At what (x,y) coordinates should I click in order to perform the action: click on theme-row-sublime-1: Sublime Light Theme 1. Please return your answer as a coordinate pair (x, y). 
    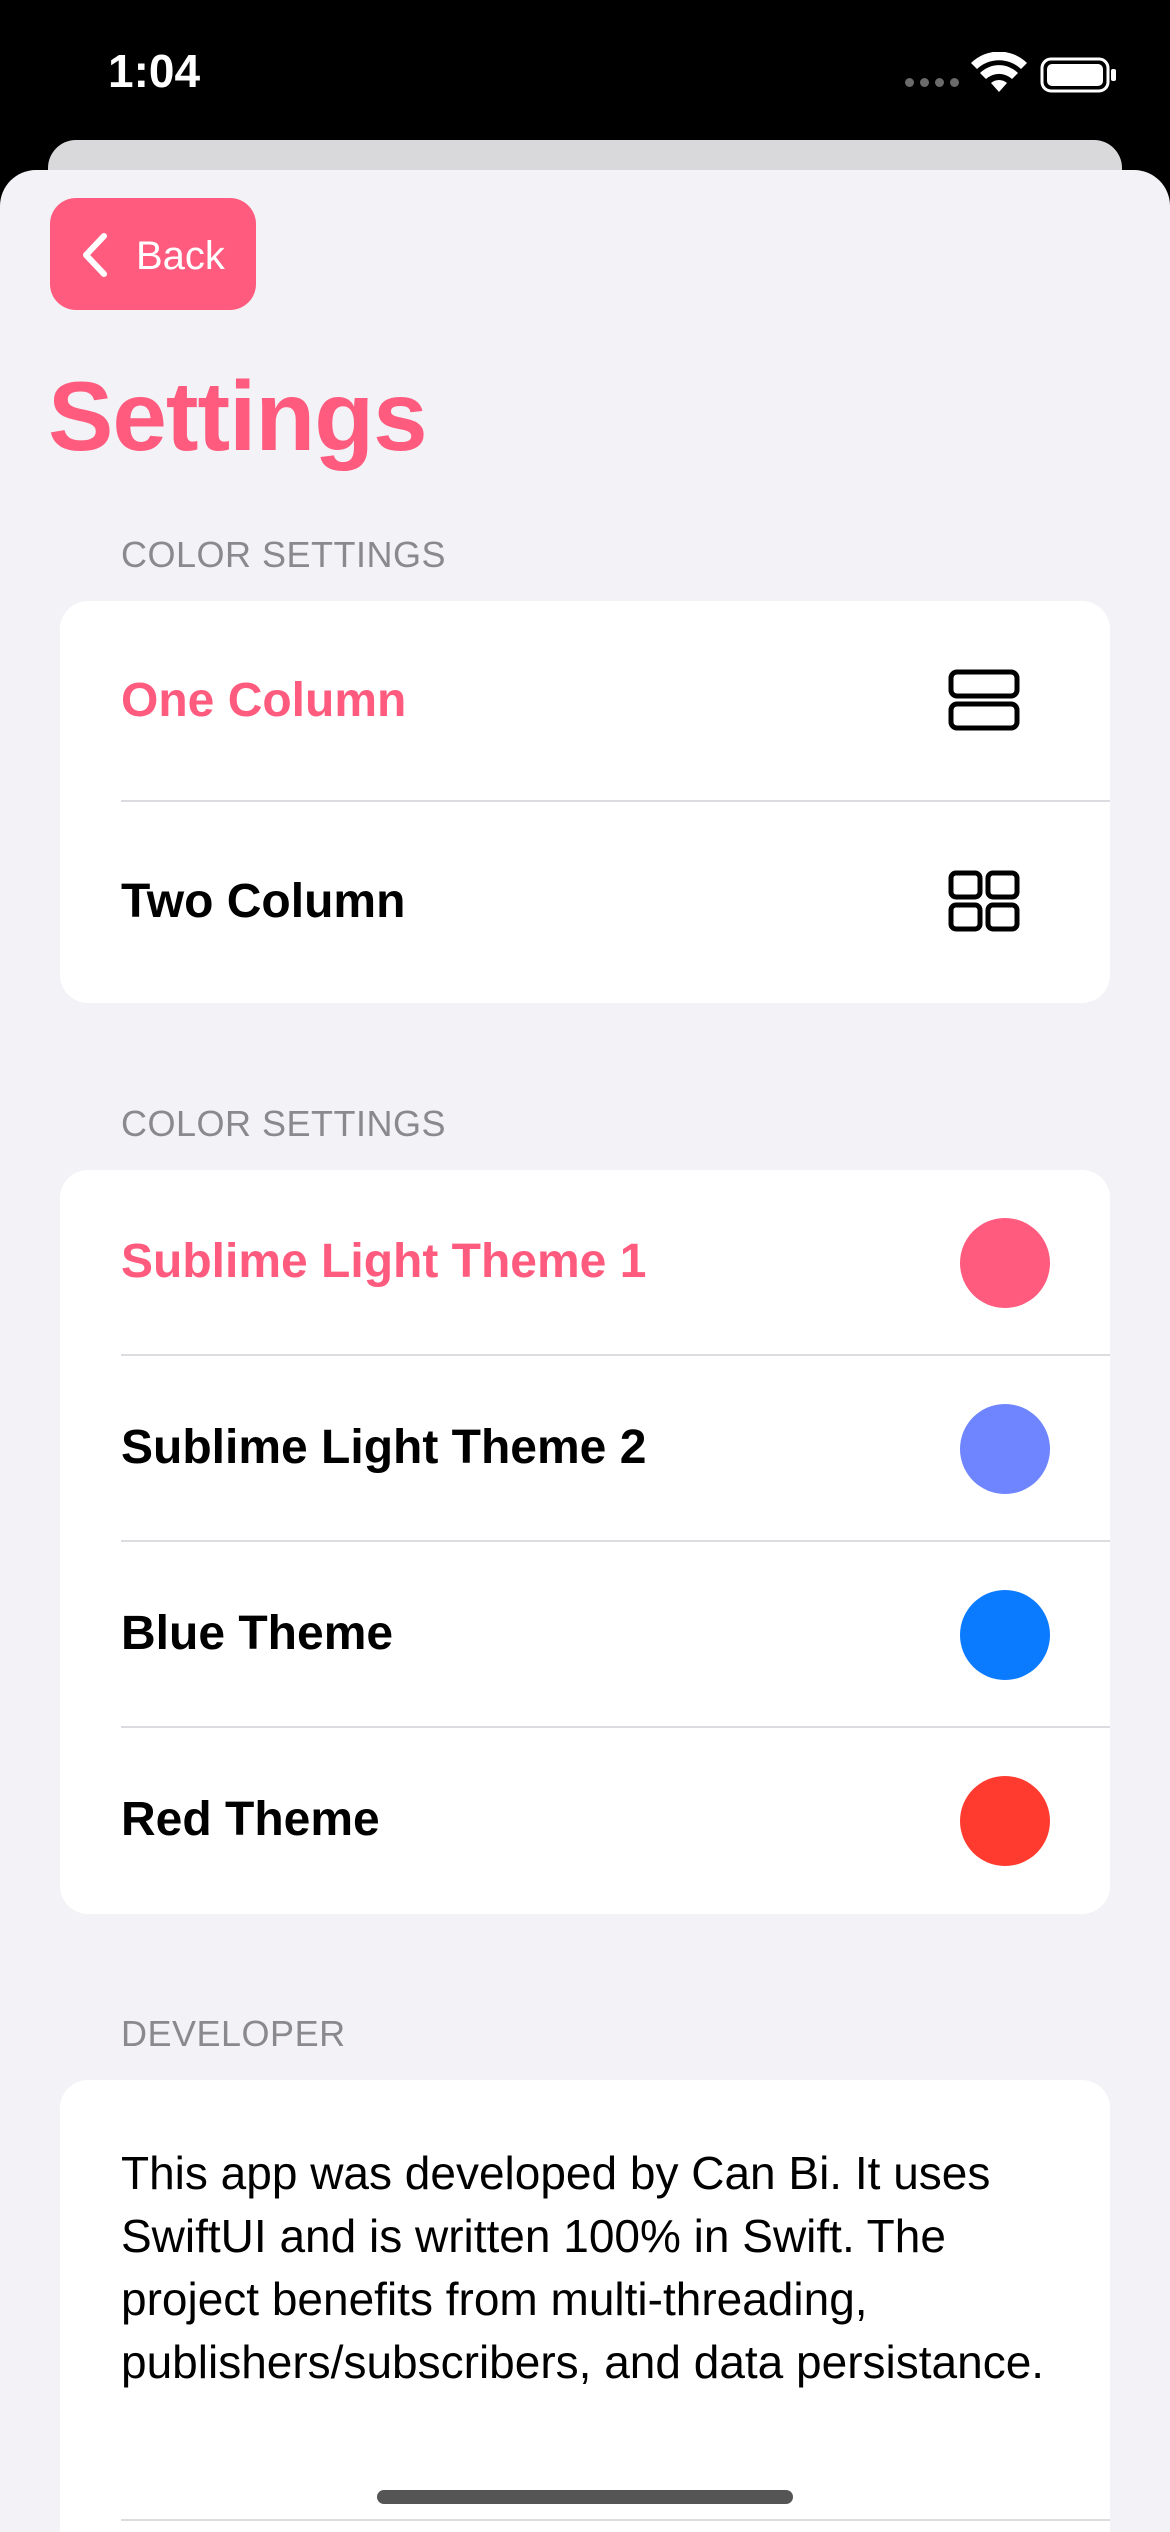
    Looking at the image, I should click on (585, 1263).